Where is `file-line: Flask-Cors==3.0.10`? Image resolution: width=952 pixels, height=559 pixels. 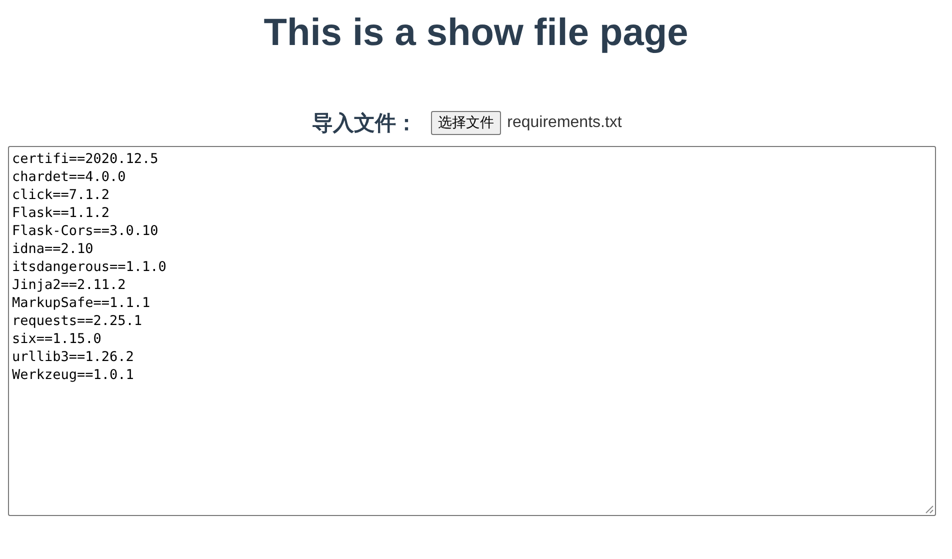 file-line: Flask-Cors==3.0.10 is located at coordinates (86, 231).